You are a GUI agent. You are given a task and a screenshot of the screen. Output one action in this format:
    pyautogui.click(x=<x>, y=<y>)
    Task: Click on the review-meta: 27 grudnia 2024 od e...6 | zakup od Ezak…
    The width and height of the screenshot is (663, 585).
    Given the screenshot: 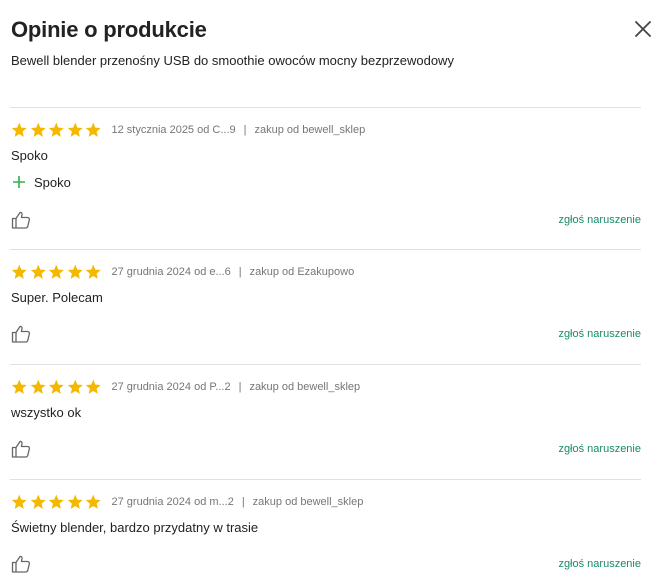 What is the action you would take?
    pyautogui.click(x=182, y=272)
    